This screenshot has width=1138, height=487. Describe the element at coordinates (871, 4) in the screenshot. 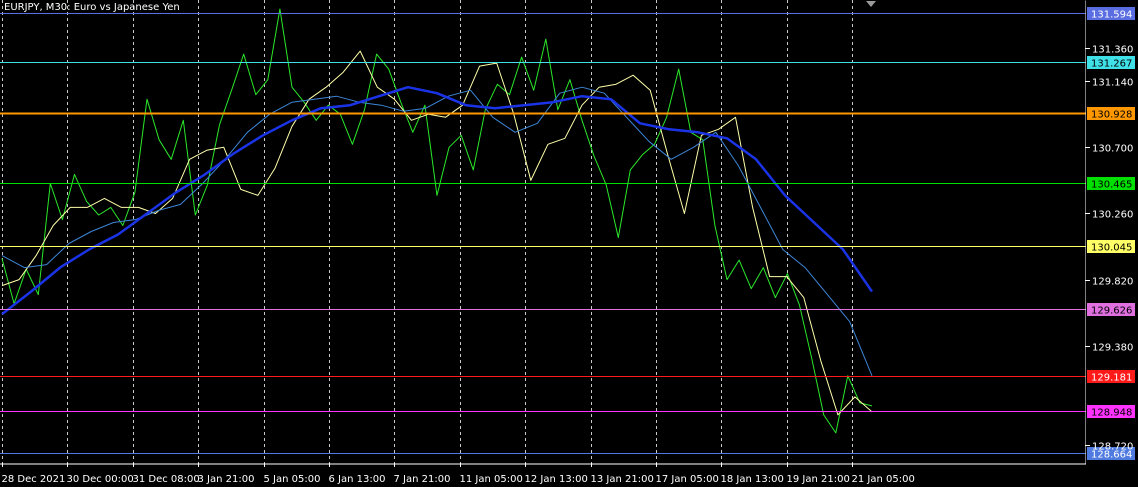

I see `chart-shift-marker-icon` at that location.